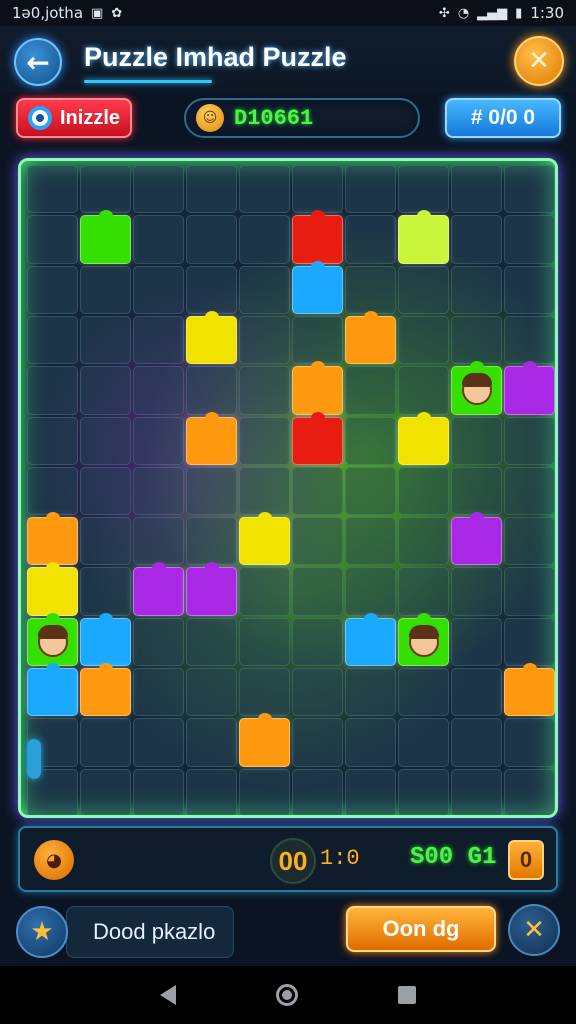 The height and width of the screenshot is (1024, 576). What do you see at coordinates (421, 929) in the screenshot?
I see `primary-button: Oon dg` at bounding box center [421, 929].